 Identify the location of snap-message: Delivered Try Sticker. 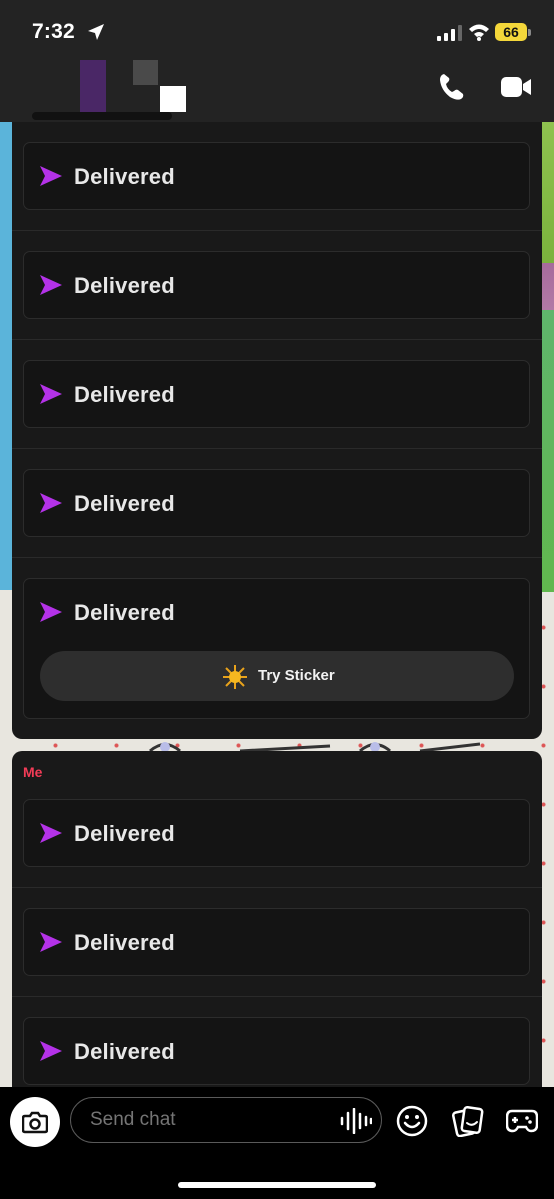
(276, 648).